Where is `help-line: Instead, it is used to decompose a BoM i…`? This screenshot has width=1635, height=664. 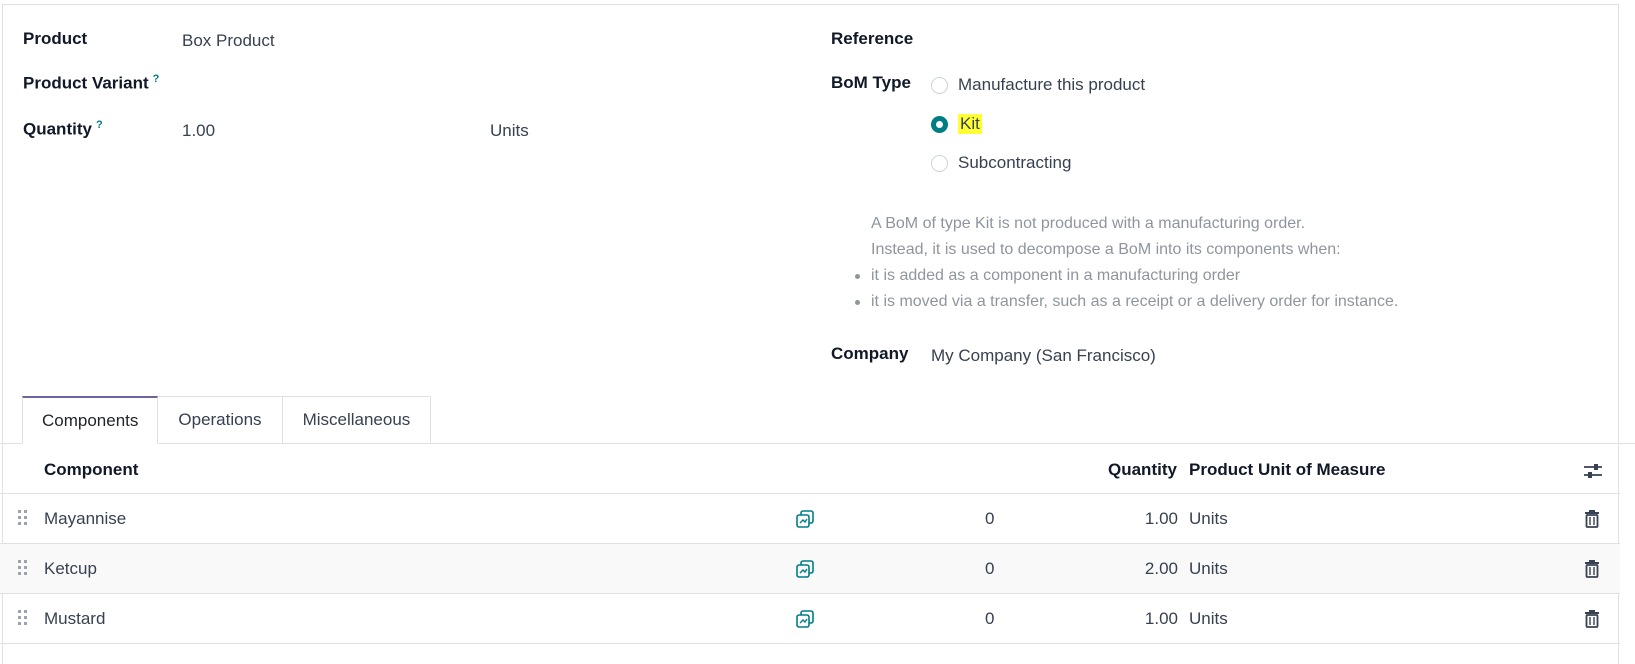
help-line: Instead, it is used to decompose a BoM i… is located at coordinates (1106, 249).